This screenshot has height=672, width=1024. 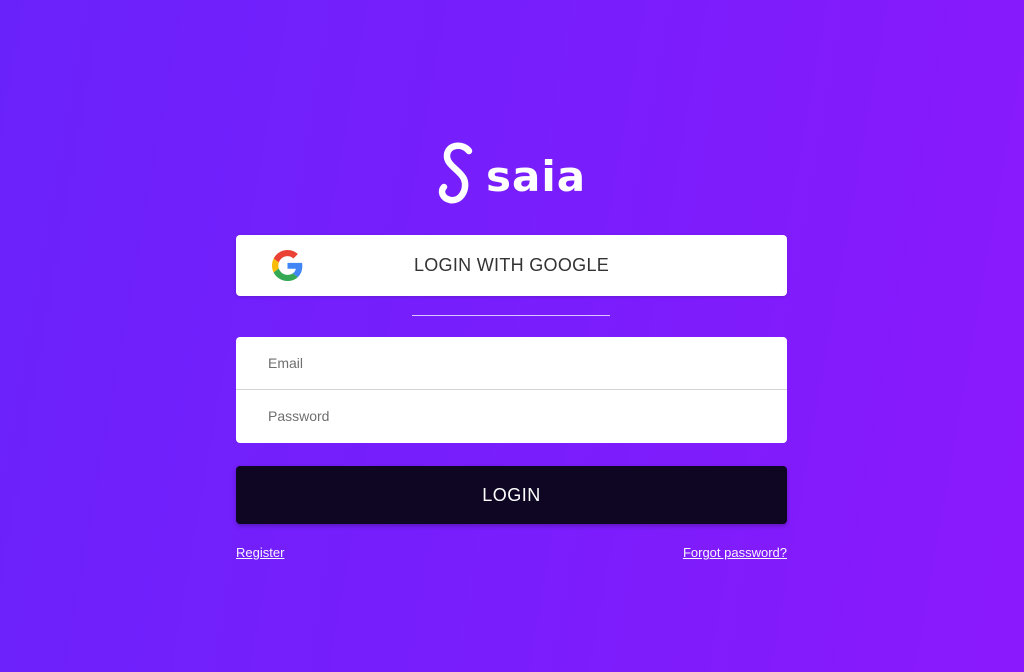 I want to click on password-field, so click(x=511, y=416).